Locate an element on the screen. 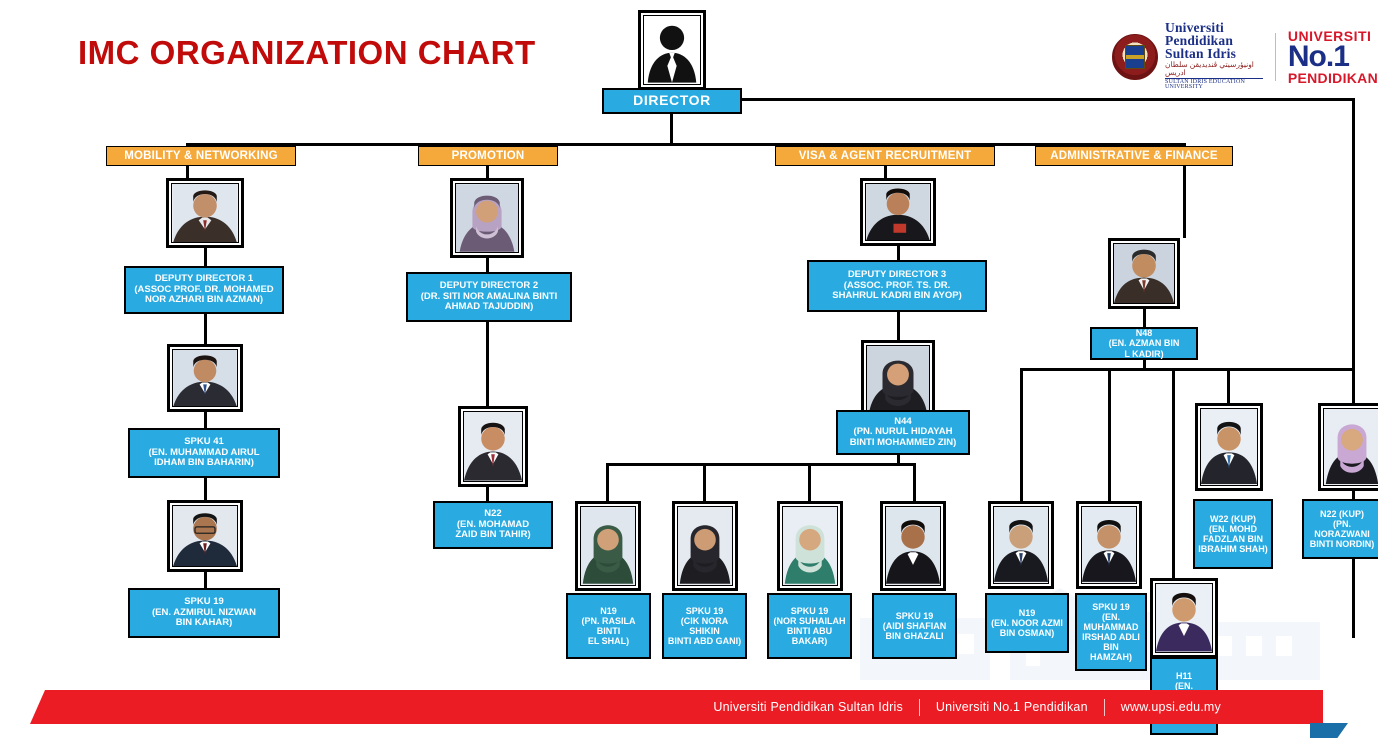  connector-a-bus is located at coordinates (1187, 369).